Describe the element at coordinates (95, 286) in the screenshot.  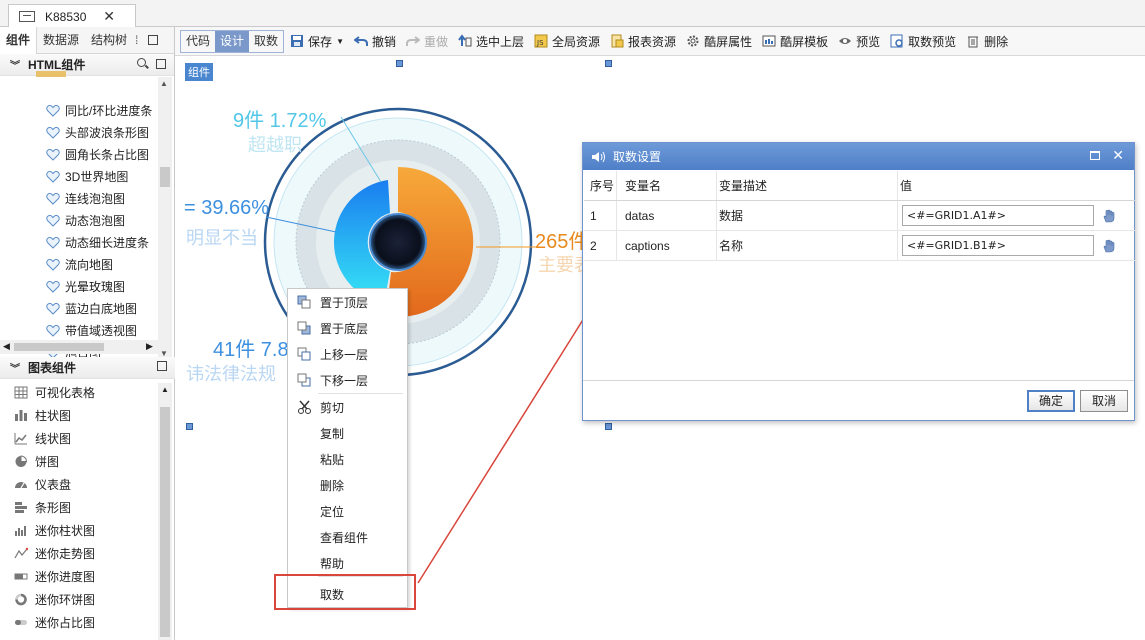
I see `list-item-label: 光晕玫瑰图` at that location.